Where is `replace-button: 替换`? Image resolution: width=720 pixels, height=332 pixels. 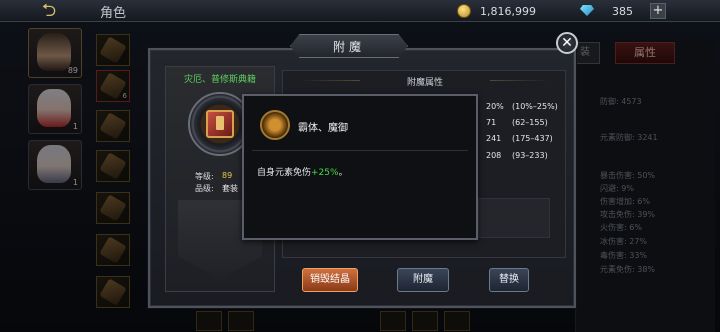 replace-button: 替换 is located at coordinates (509, 280).